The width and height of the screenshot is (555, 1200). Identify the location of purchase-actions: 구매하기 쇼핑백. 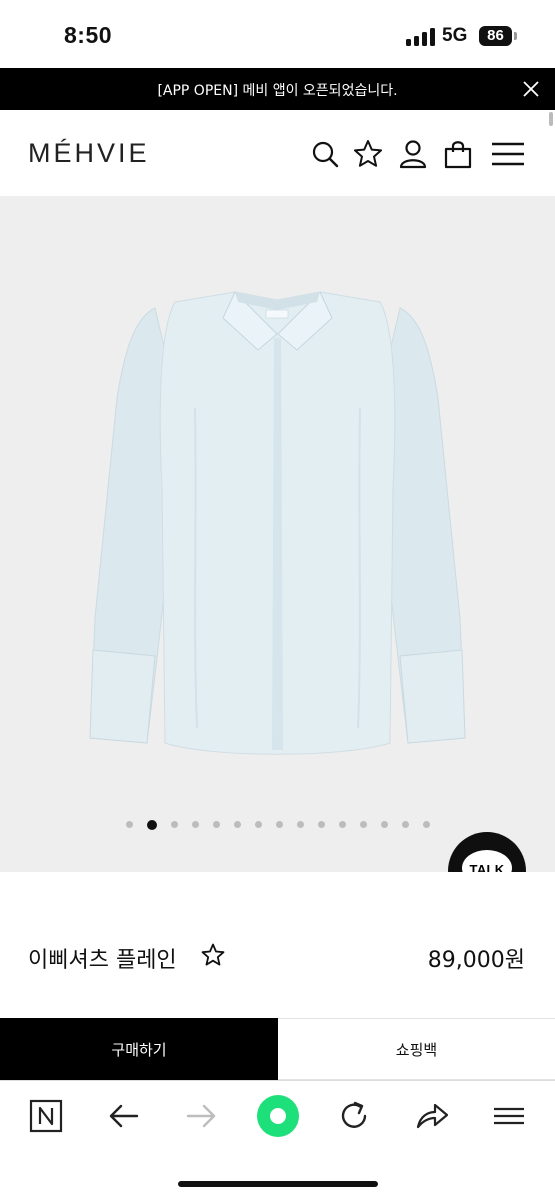
(277, 1049).